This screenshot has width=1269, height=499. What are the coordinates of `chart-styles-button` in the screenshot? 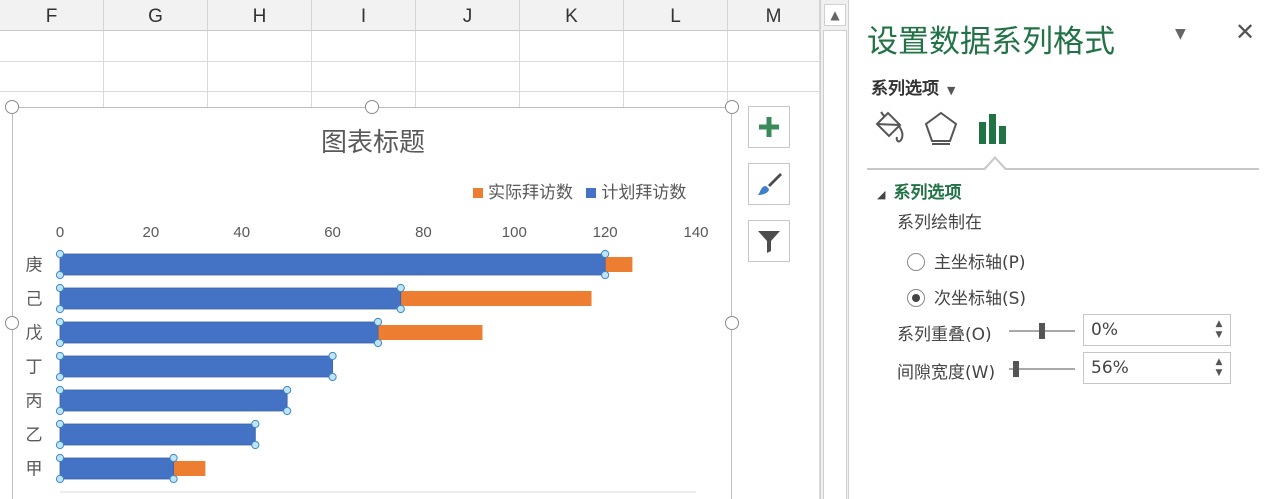 It's located at (769, 184).